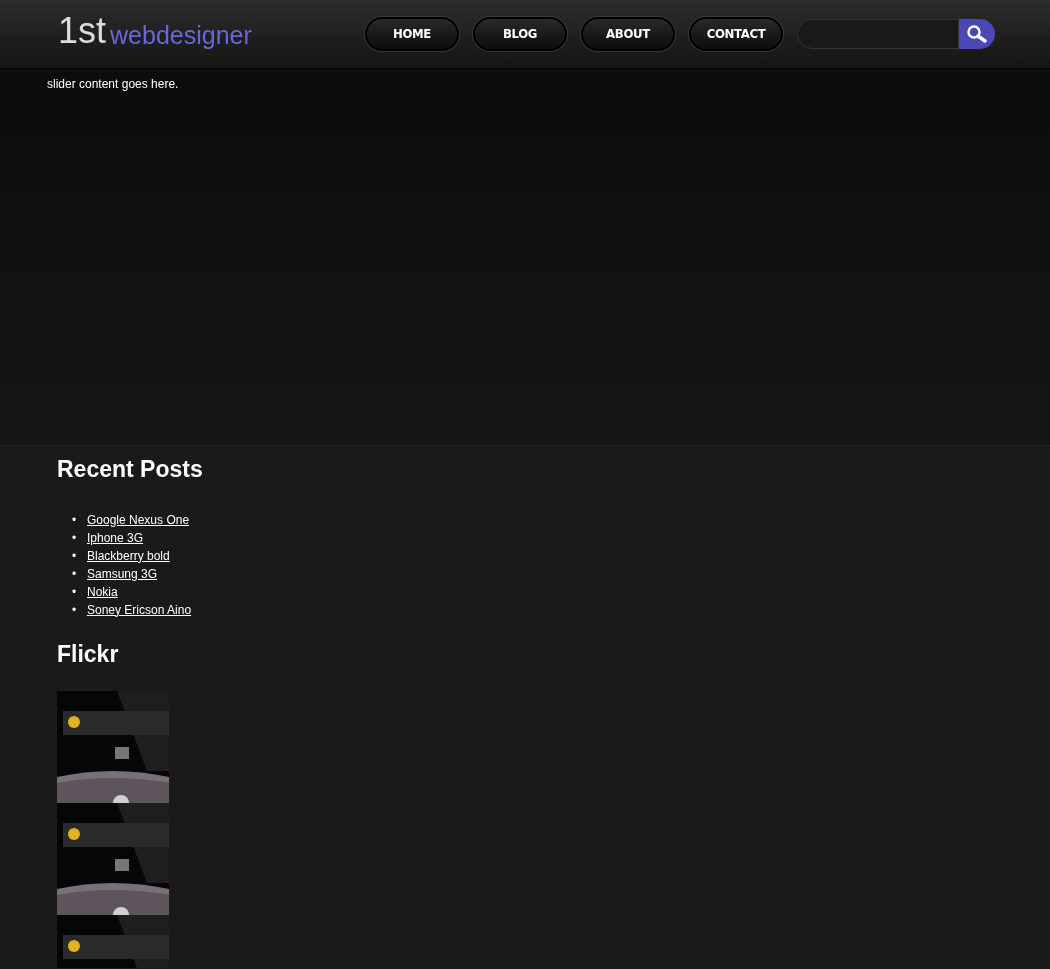 This screenshot has height=969, width=1050. Describe the element at coordinates (736, 34) in the screenshot. I see `nav-button: CONTACT` at that location.